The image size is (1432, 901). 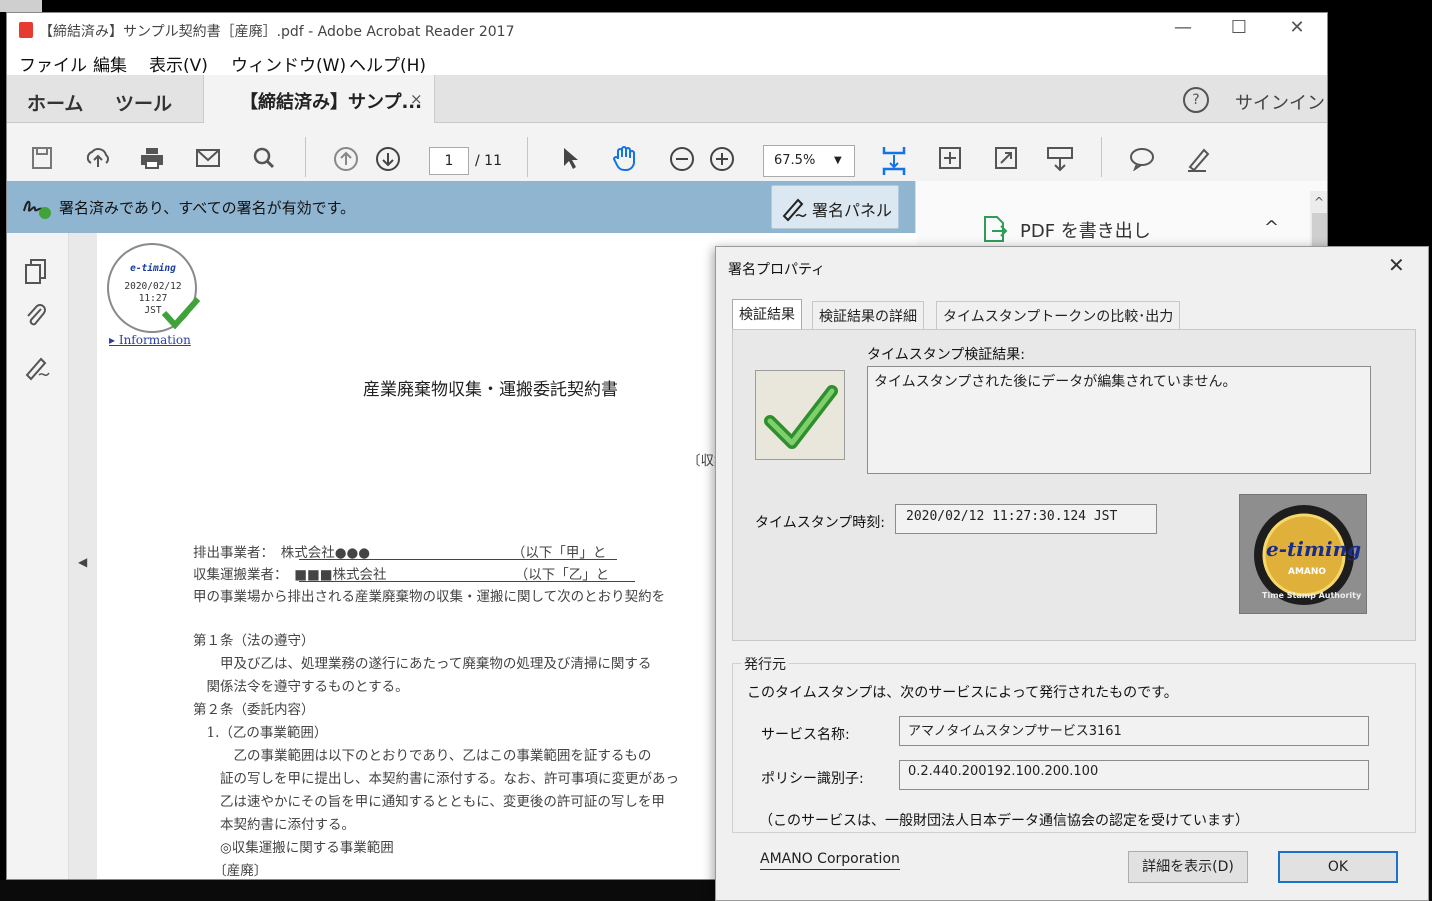 What do you see at coordinates (153, 268) in the screenshot?
I see `seal-logo: e-timing` at bounding box center [153, 268].